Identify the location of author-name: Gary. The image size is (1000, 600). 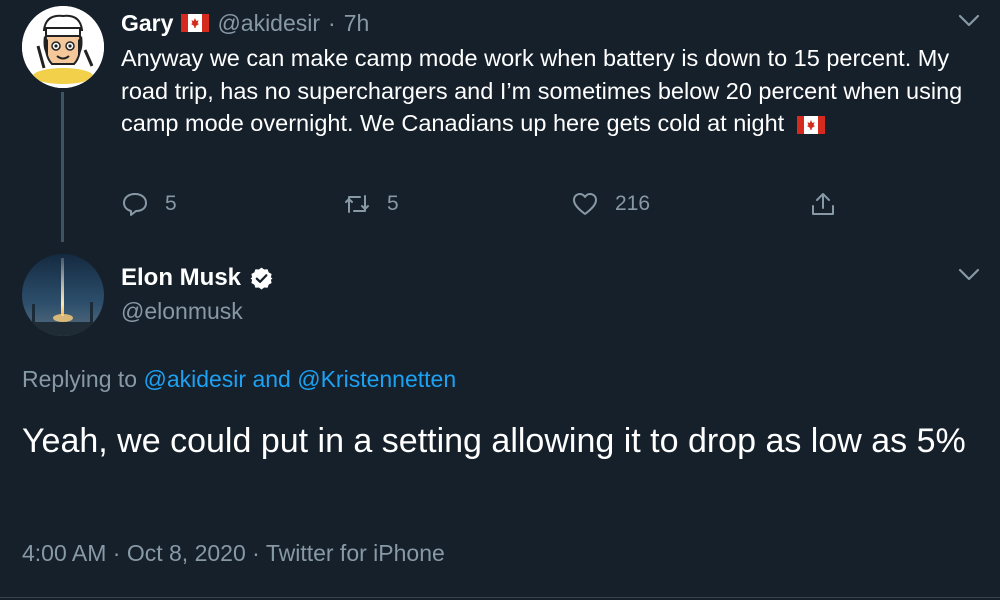
(147, 23).